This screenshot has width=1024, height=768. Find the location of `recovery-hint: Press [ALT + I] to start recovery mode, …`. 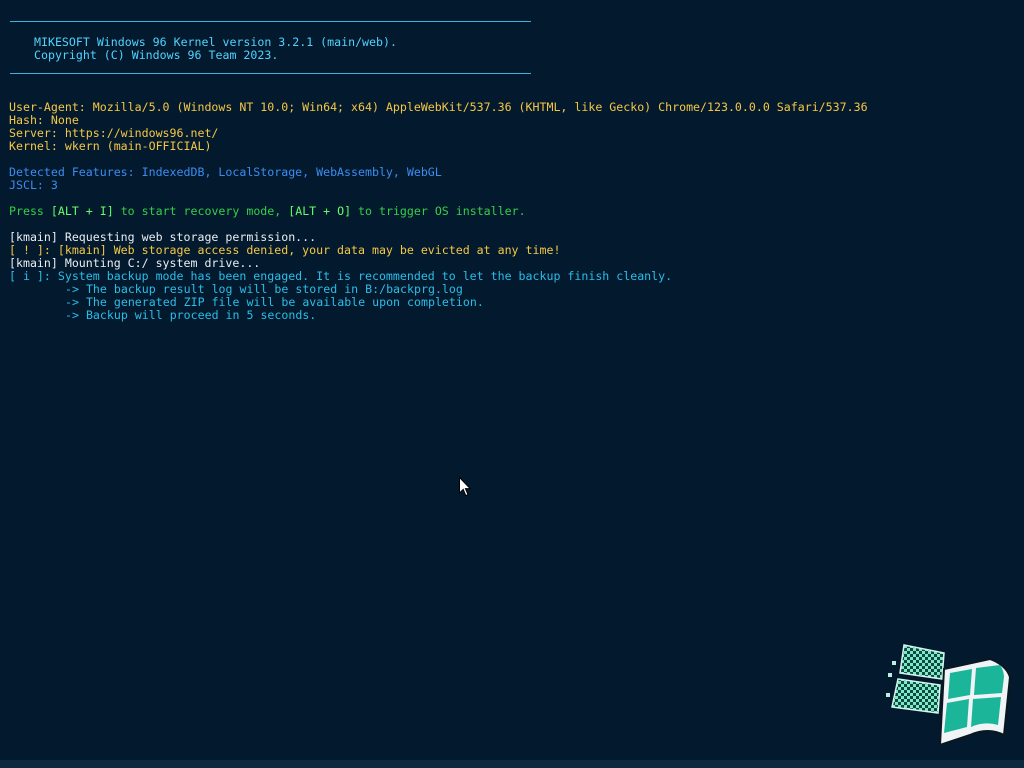

recovery-hint: Press [ALT + I] to start recovery mode, … is located at coordinates (267, 211).